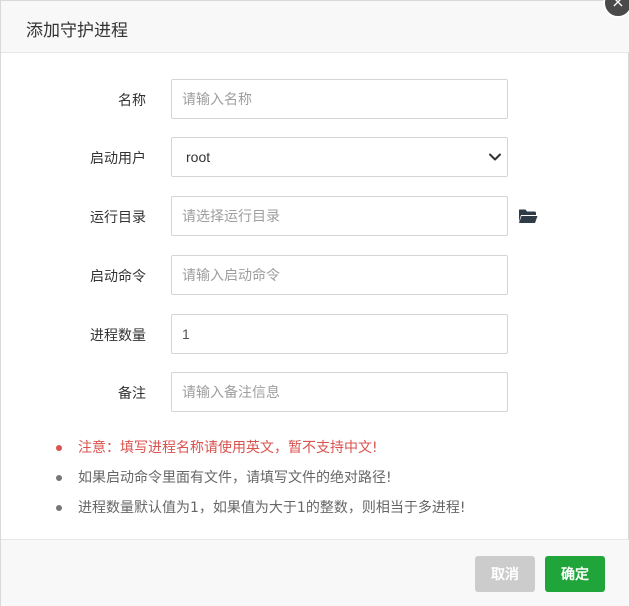  I want to click on dir-label: 运行目录, so click(118, 218).